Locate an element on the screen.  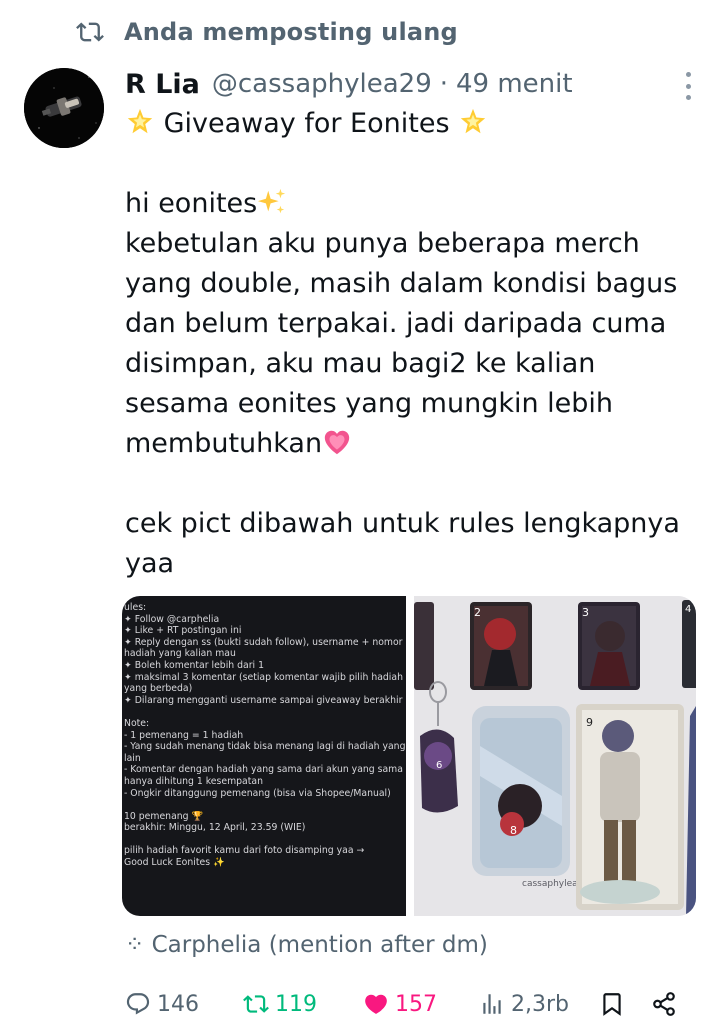
merch-photo-image: 2 3 4 6 8 cassaphylea29 9 is located at coordinates (555, 756).